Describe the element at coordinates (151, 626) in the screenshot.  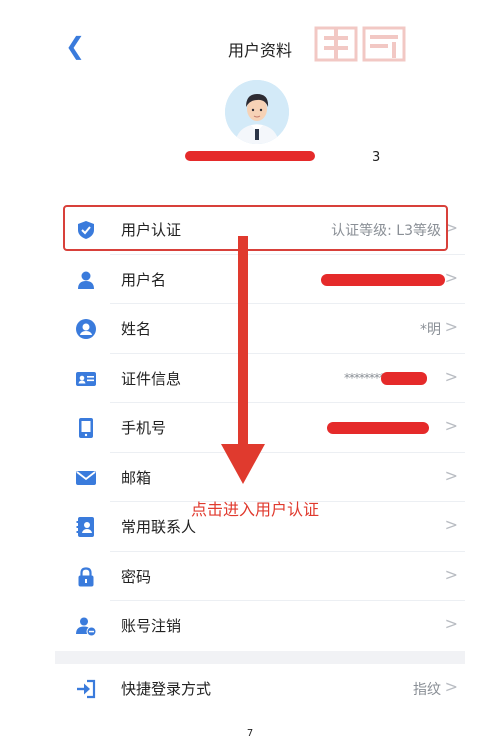
I see `row-label: 账号注销` at that location.